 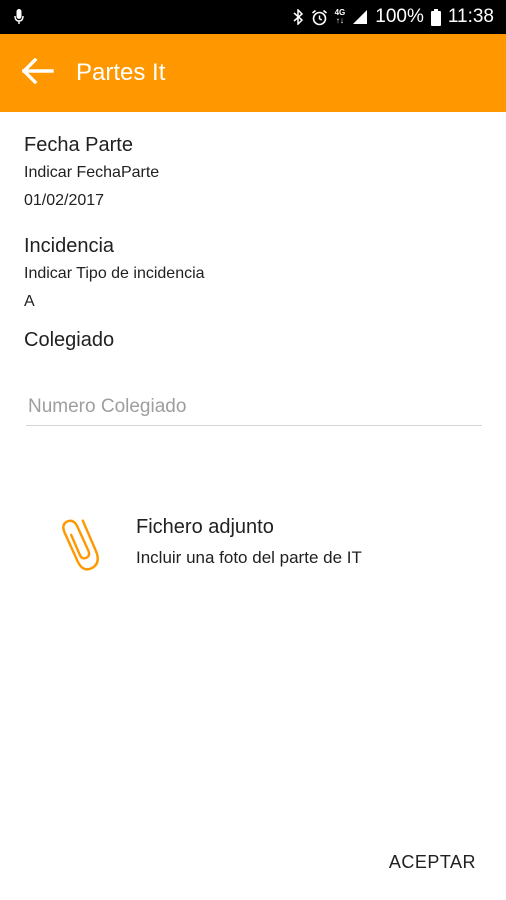 What do you see at coordinates (29, 302) in the screenshot?
I see `incidencia-value: A` at bounding box center [29, 302].